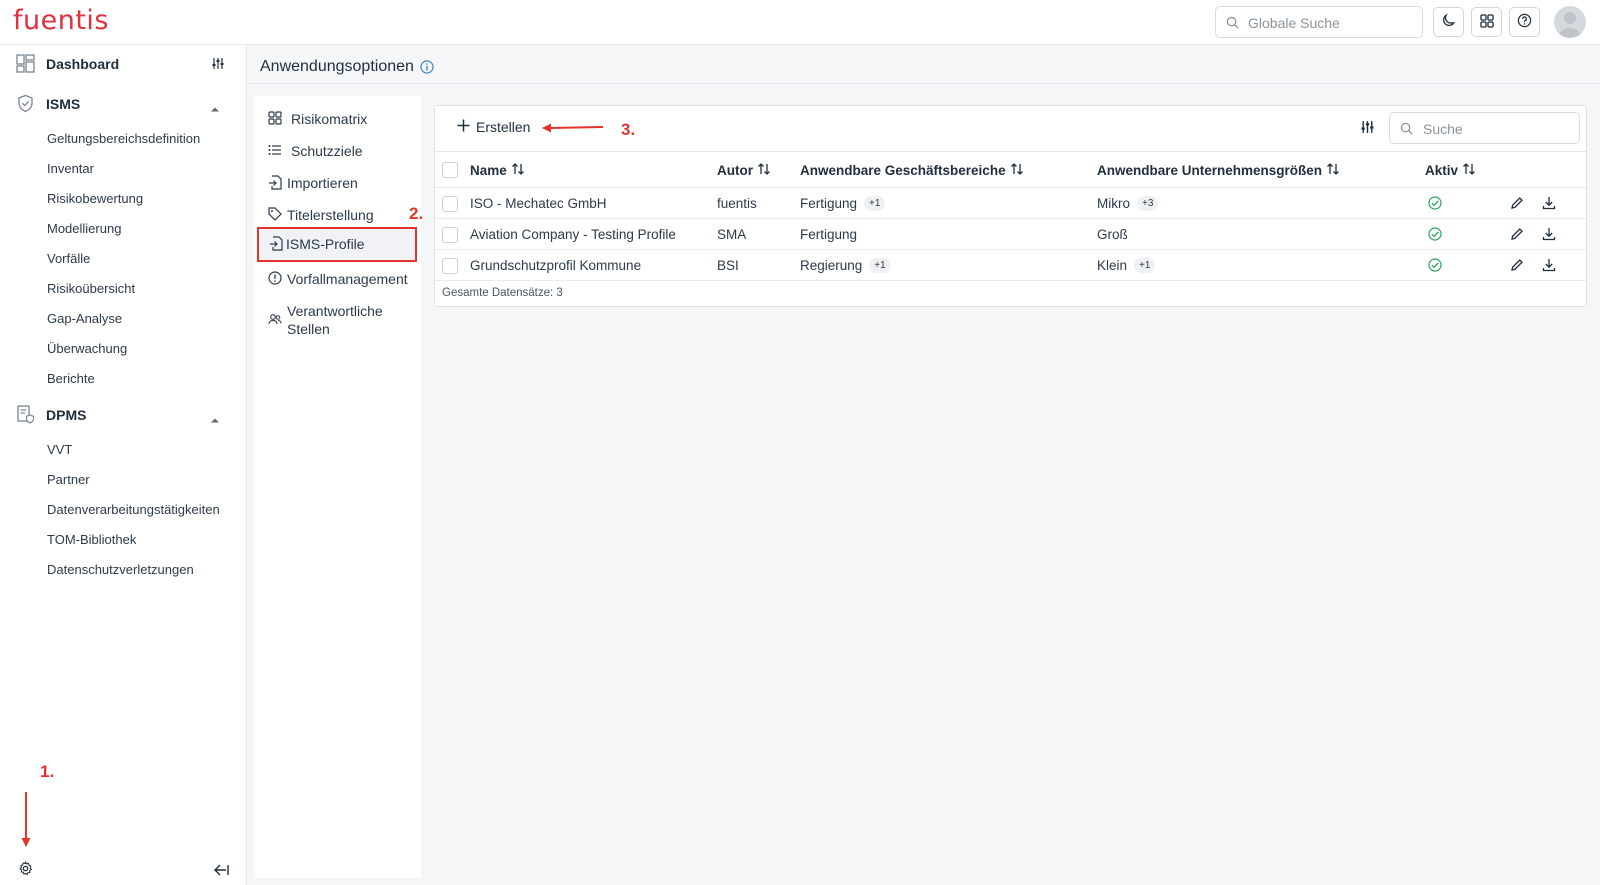 The width and height of the screenshot is (1600, 885). Describe the element at coordinates (1570, 22) in the screenshot. I see `user-avatar` at that location.